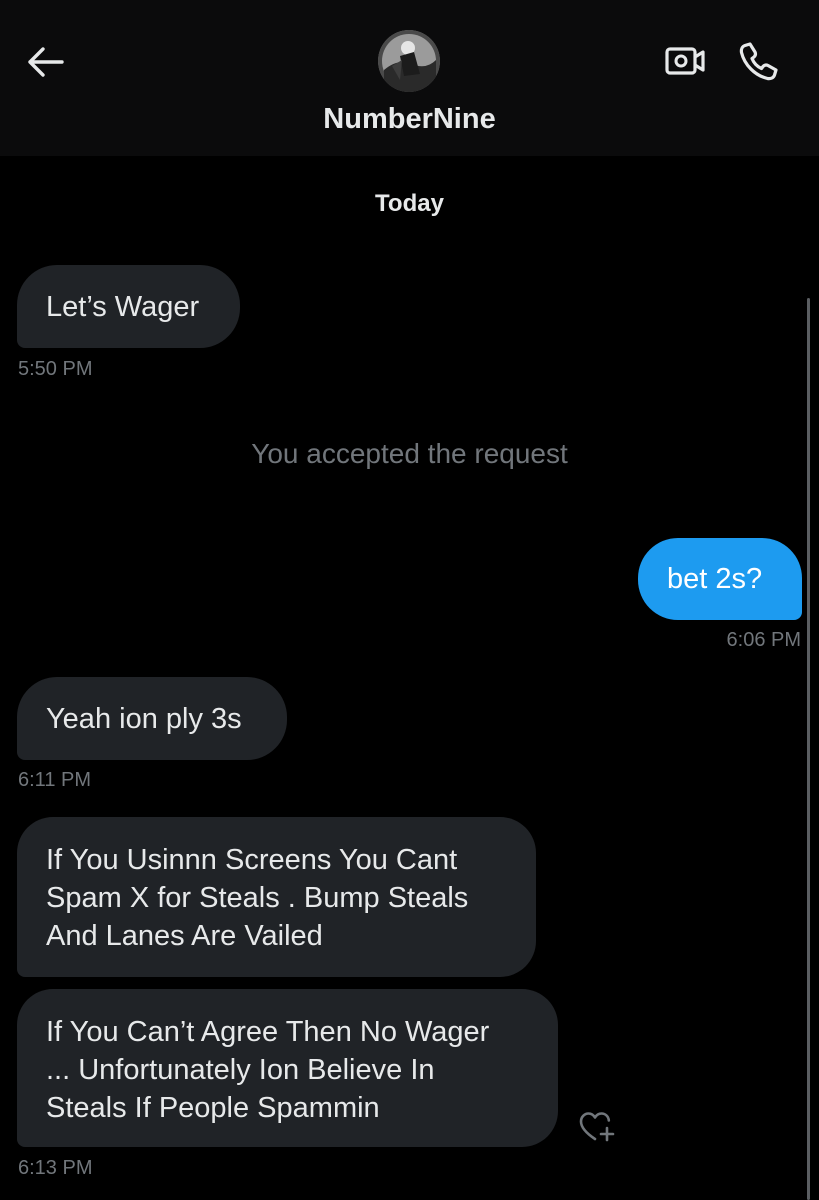 This screenshot has width=819, height=1200. Describe the element at coordinates (409, 119) in the screenshot. I see `contact-name: NumberNine` at that location.